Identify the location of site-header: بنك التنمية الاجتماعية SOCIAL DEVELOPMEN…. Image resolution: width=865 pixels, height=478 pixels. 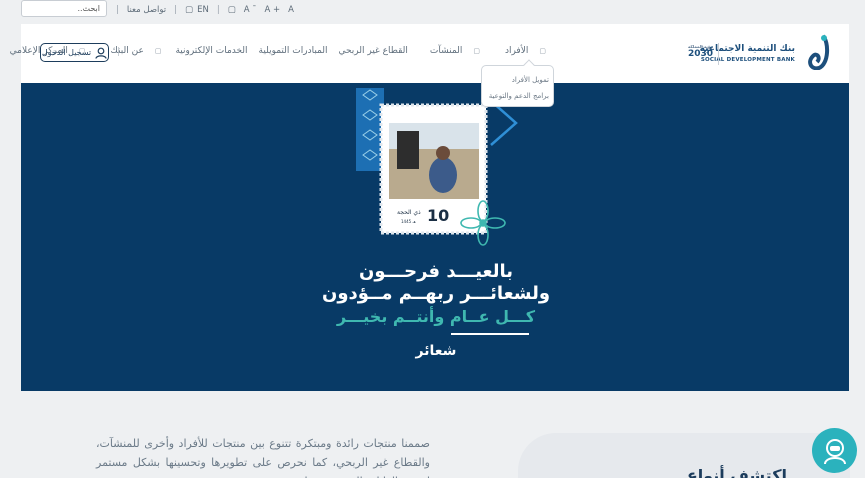
(429, 53).